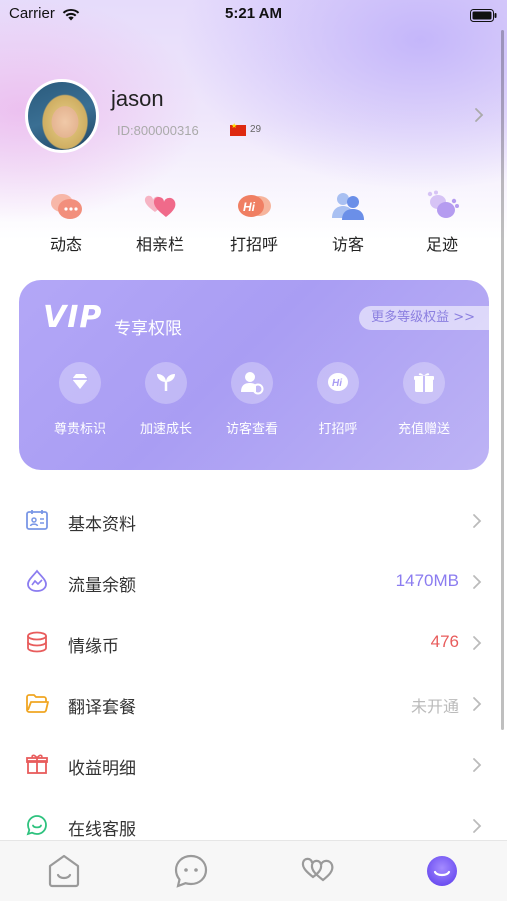 This screenshot has height=901, width=507. Describe the element at coordinates (253, 870) in the screenshot. I see `tab-bar` at that location.